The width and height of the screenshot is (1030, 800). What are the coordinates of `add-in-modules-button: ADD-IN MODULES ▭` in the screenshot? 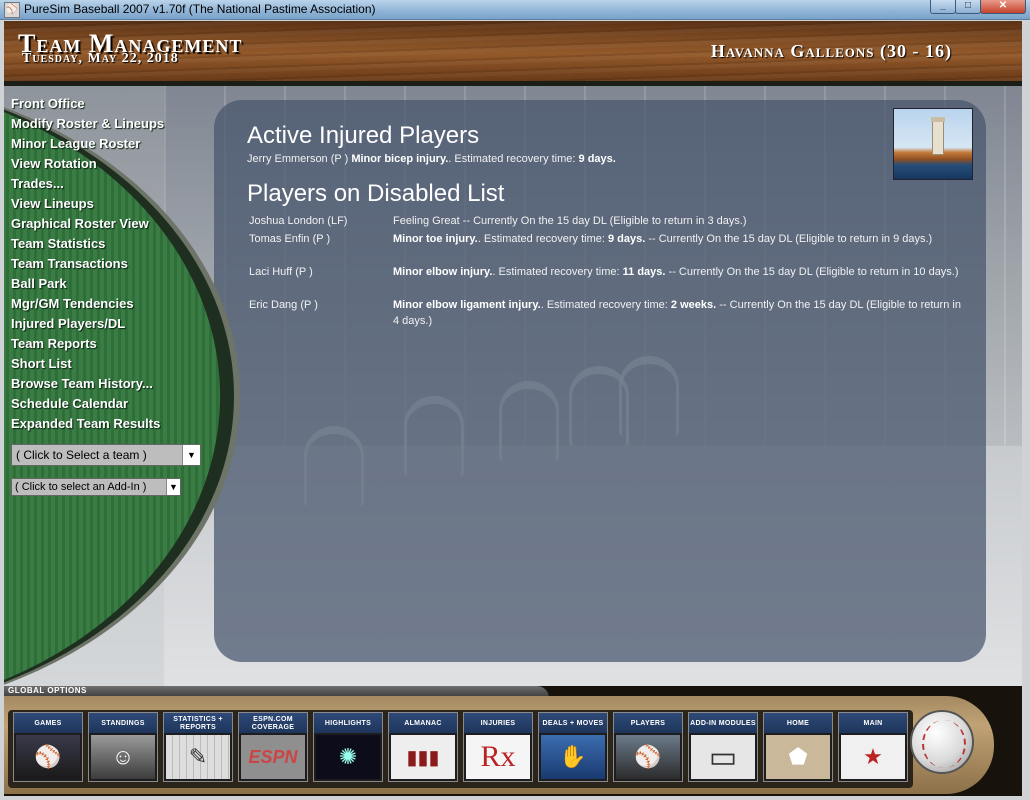 It's located at (723, 747).